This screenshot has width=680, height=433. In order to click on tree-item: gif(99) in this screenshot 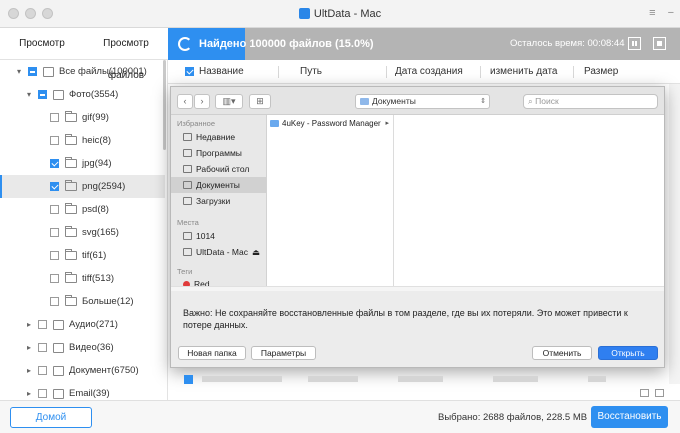, I will do `click(82, 117)`.